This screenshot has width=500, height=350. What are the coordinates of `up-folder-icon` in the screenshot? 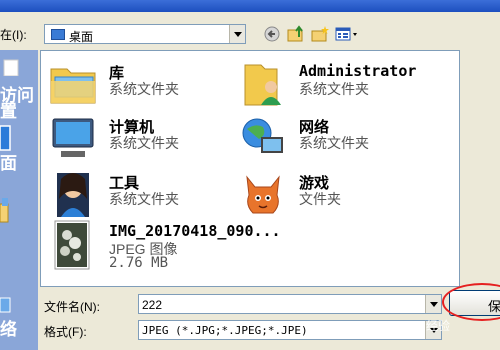 It's located at (296, 34).